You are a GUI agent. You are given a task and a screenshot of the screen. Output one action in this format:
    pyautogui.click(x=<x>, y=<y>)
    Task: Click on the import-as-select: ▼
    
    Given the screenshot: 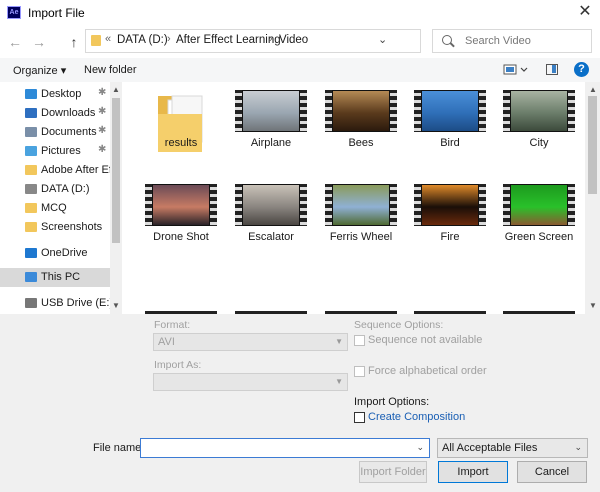 What is the action you would take?
    pyautogui.click(x=250, y=382)
    